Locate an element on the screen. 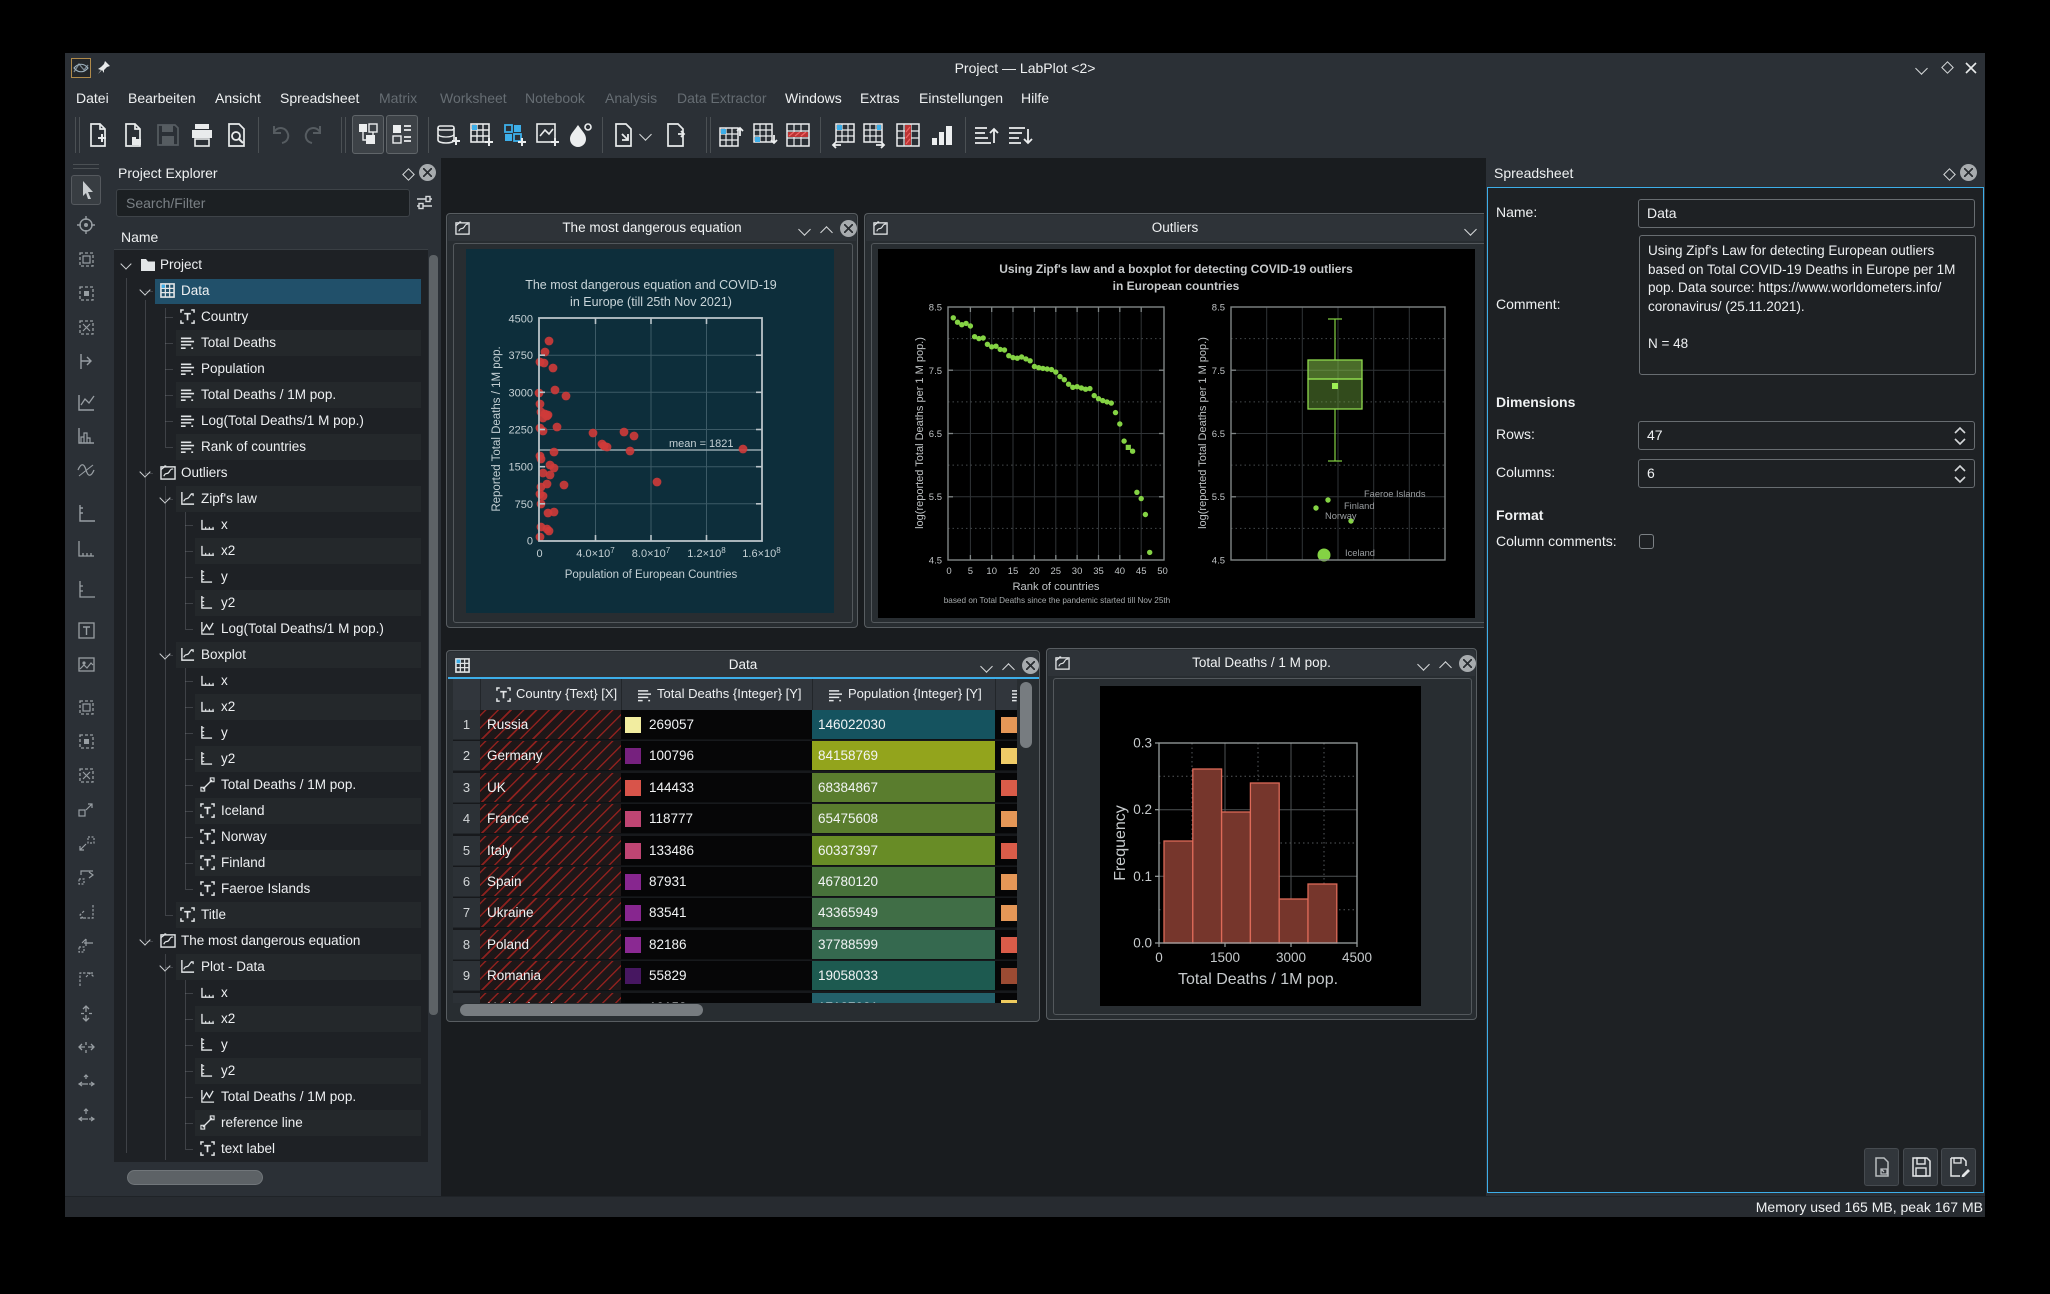 The width and height of the screenshot is (2050, 1294). svg-text: in Europe (till 25th Nov 2021) is located at coordinates (651, 302).